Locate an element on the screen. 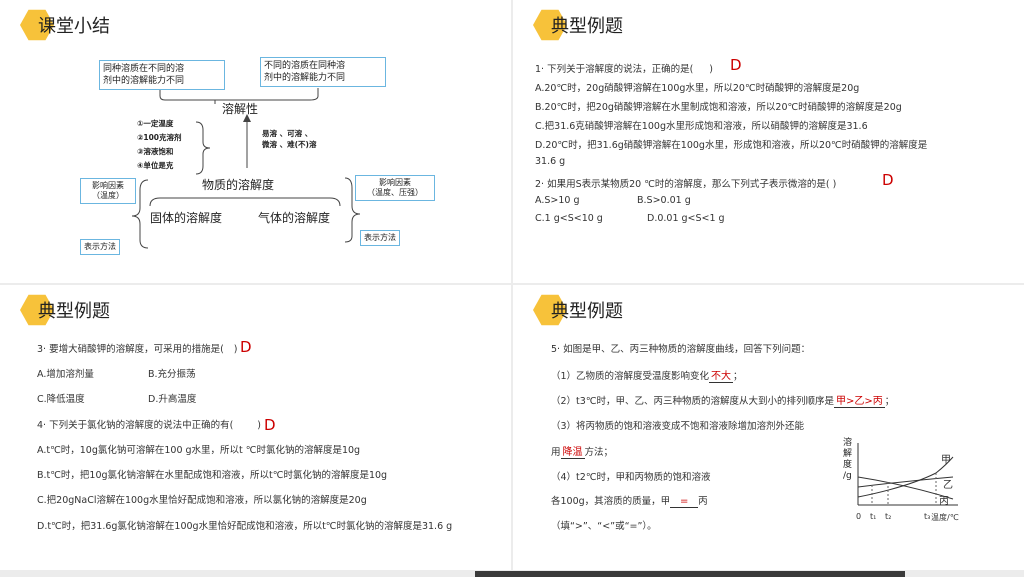 The width and height of the screenshot is (1024, 577). graph-y-label: 溶 解 度 /g is located at coordinates (847, 460).